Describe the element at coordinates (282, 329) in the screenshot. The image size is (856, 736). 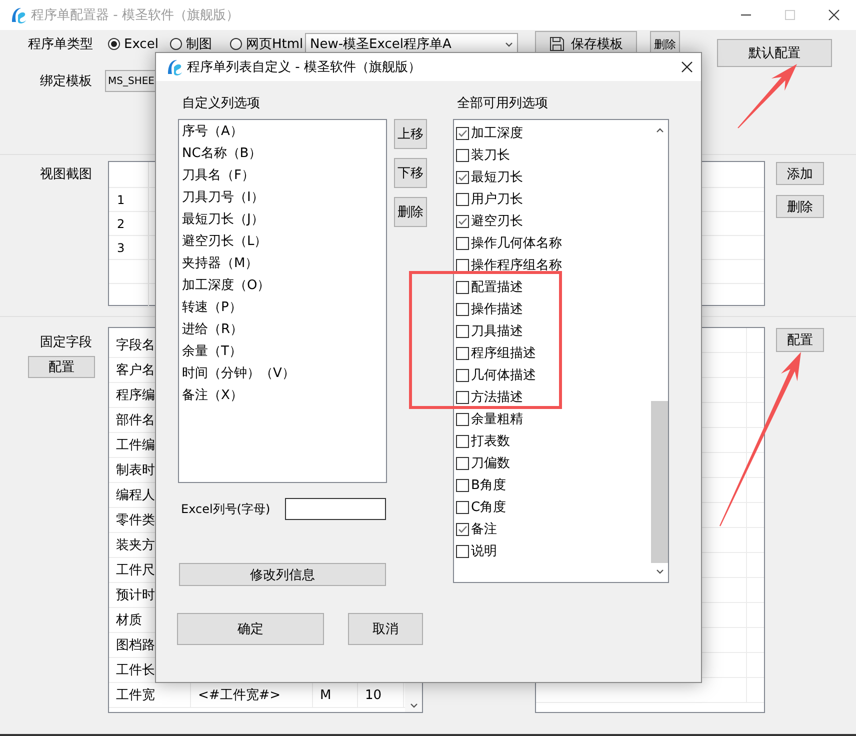
I see `list-item: 进给（R）` at that location.